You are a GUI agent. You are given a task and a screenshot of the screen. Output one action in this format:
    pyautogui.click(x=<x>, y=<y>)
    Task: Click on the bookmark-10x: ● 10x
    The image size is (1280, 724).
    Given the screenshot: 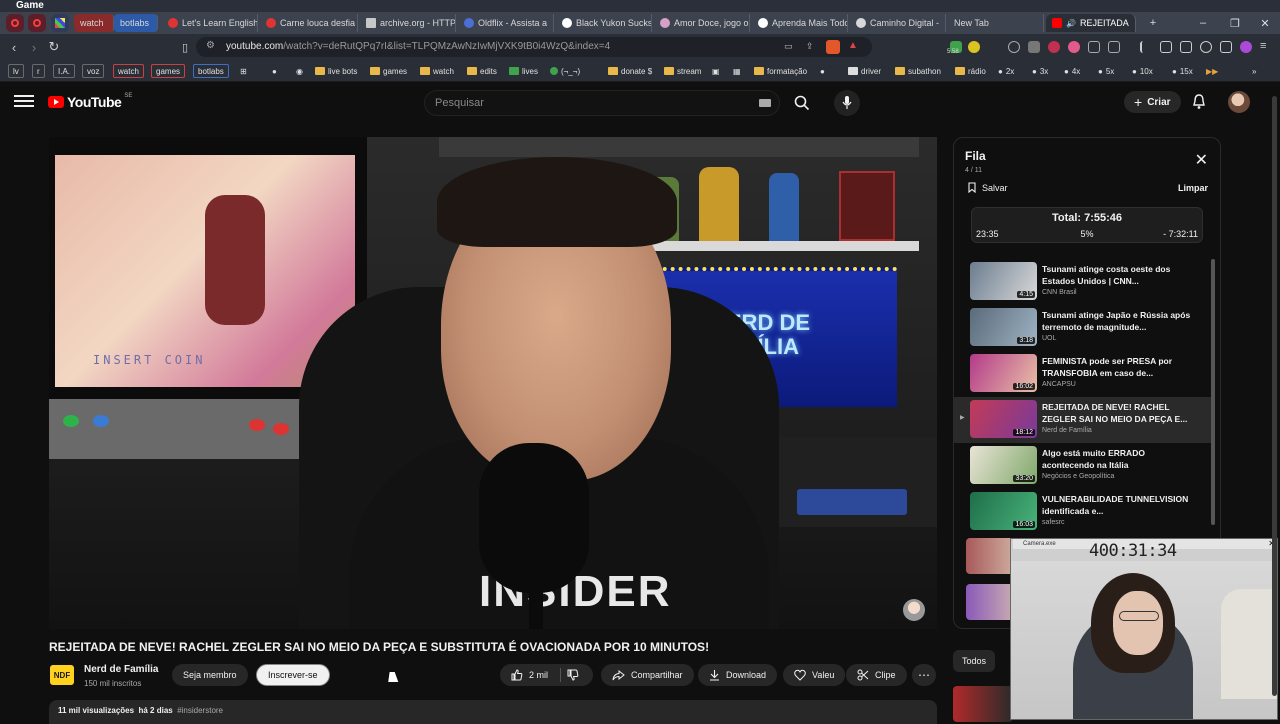 What is the action you would take?
    pyautogui.click(x=1142, y=71)
    